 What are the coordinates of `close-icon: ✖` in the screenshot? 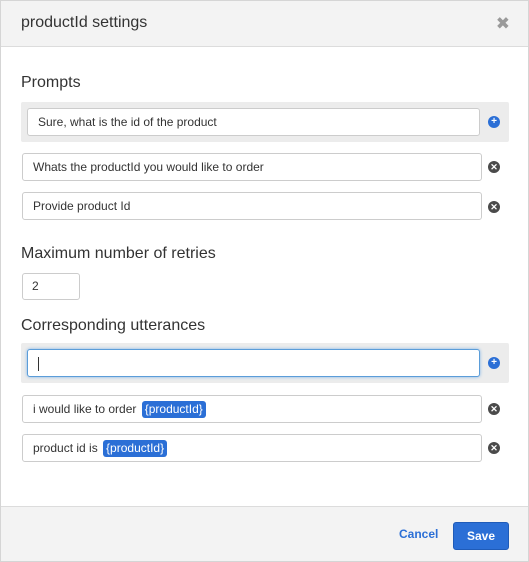 It's located at (503, 23).